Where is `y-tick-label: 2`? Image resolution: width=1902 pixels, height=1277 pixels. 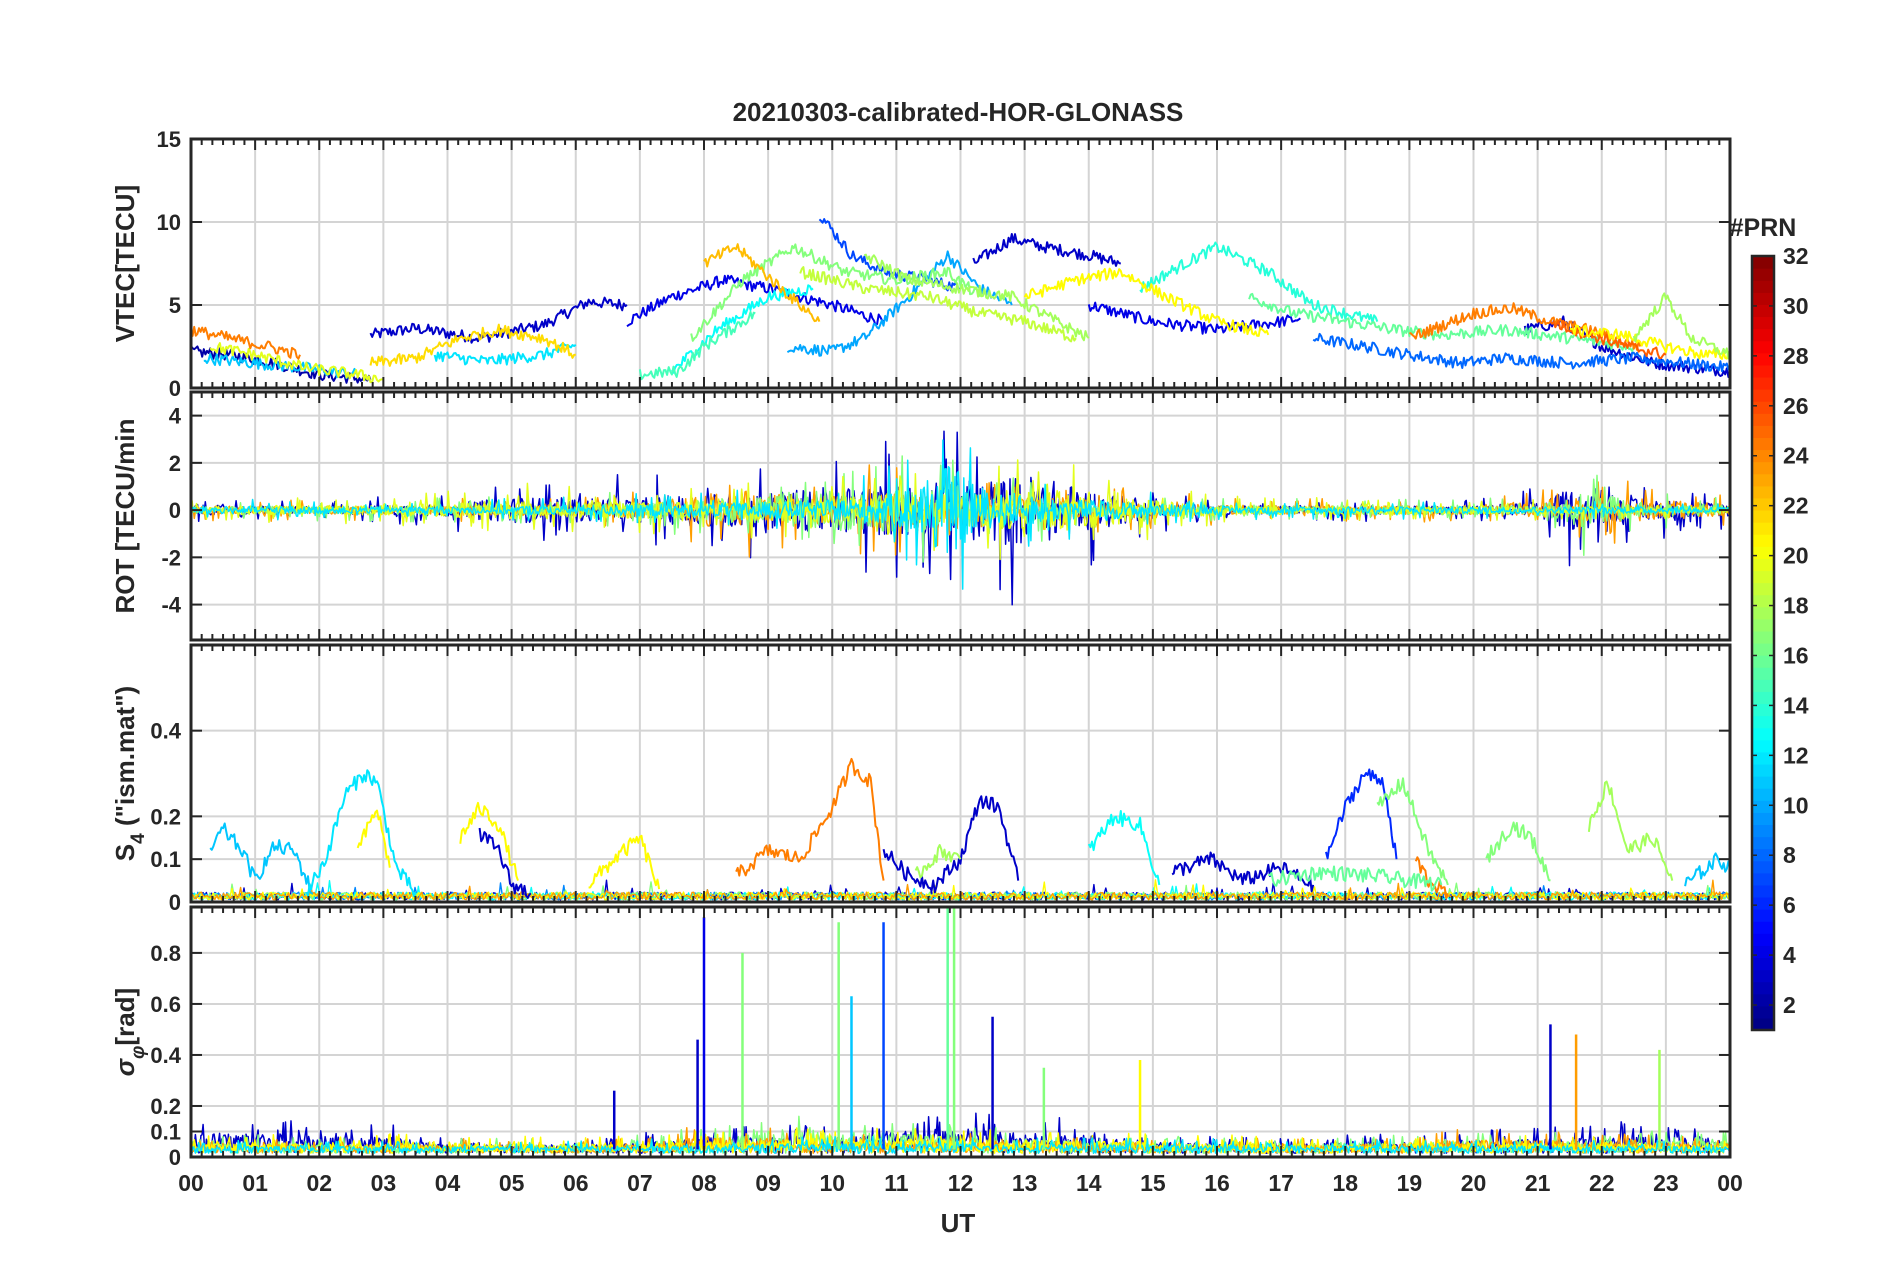 y-tick-label: 2 is located at coordinates (175, 463).